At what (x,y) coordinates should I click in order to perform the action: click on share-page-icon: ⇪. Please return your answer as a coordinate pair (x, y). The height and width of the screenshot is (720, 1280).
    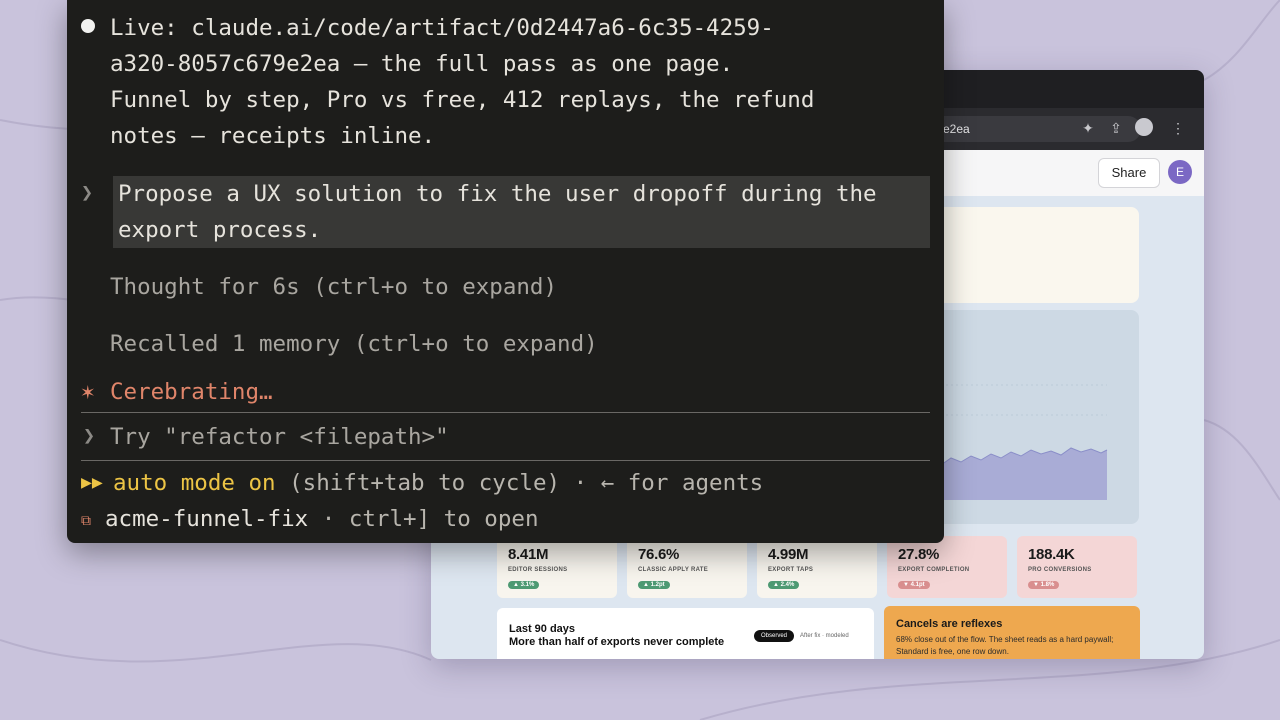
    Looking at the image, I should click on (1116, 128).